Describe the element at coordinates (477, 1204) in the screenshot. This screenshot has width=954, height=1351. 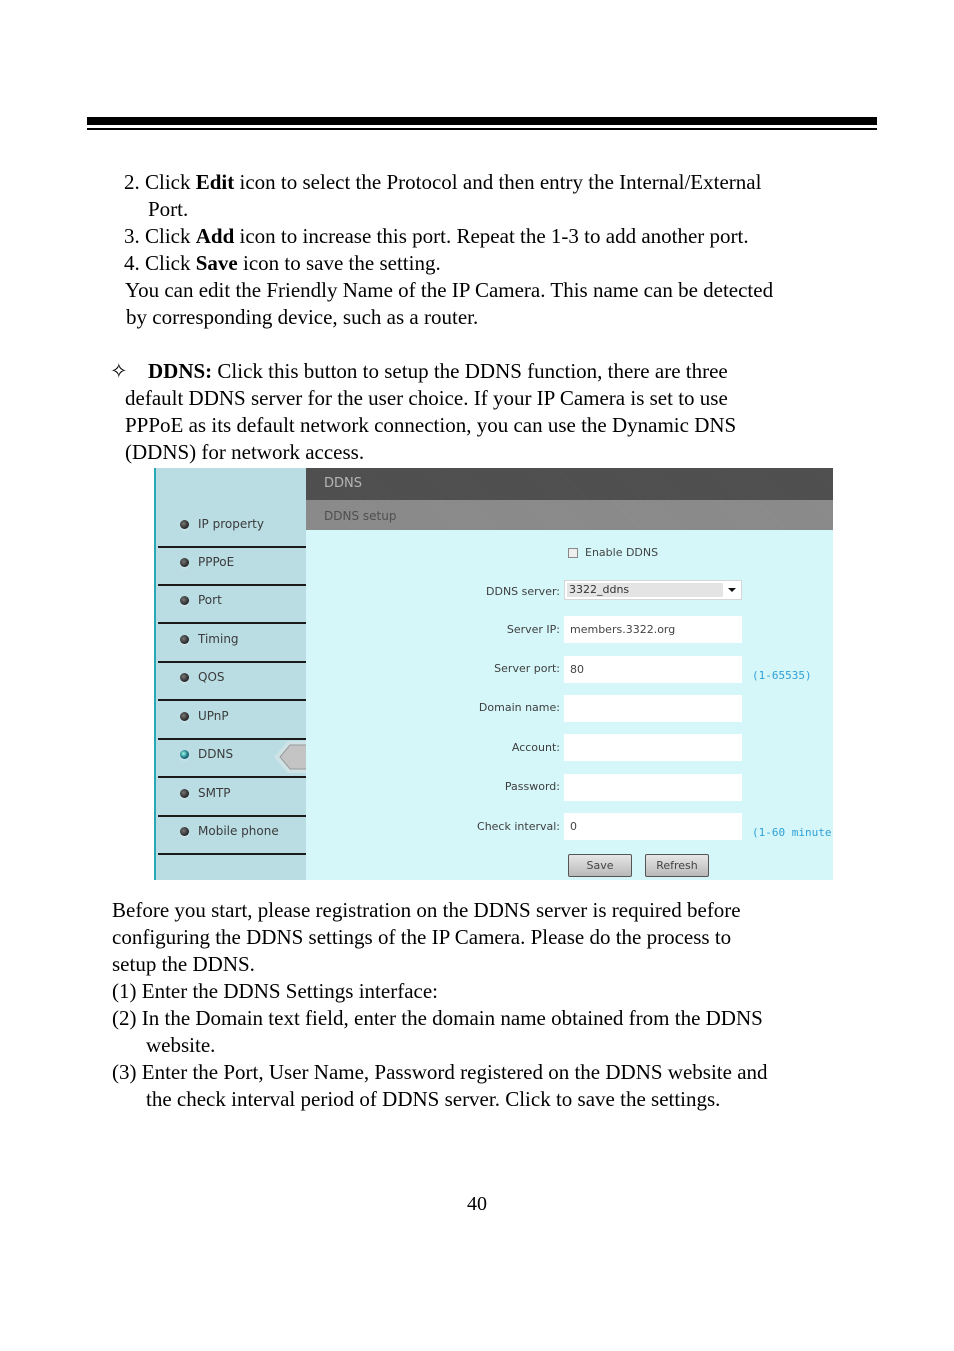
I see `page-number: 40` at that location.